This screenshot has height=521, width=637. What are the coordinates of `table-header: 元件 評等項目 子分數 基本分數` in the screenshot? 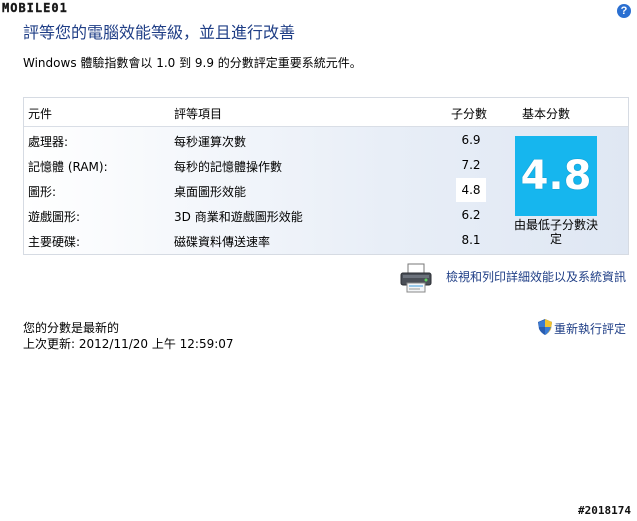 It's located at (326, 112).